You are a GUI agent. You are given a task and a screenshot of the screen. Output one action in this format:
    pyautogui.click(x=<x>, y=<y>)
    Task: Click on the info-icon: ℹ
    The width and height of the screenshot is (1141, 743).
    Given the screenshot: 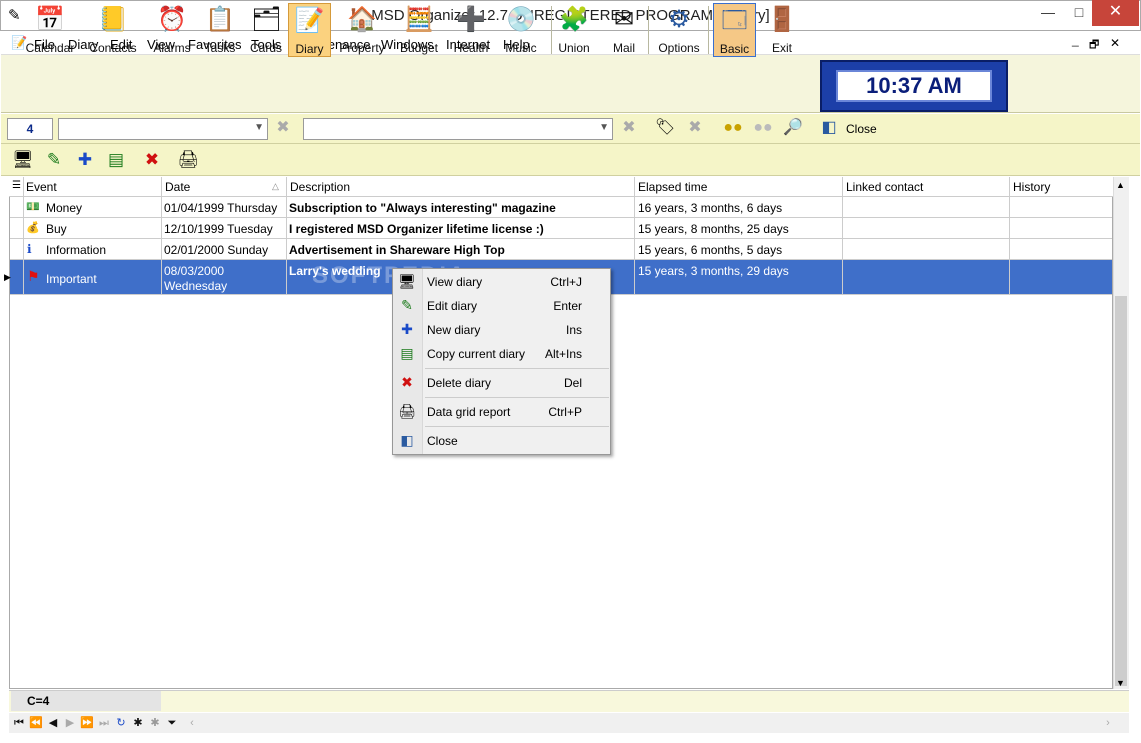 What is the action you would take?
    pyautogui.click(x=29, y=249)
    